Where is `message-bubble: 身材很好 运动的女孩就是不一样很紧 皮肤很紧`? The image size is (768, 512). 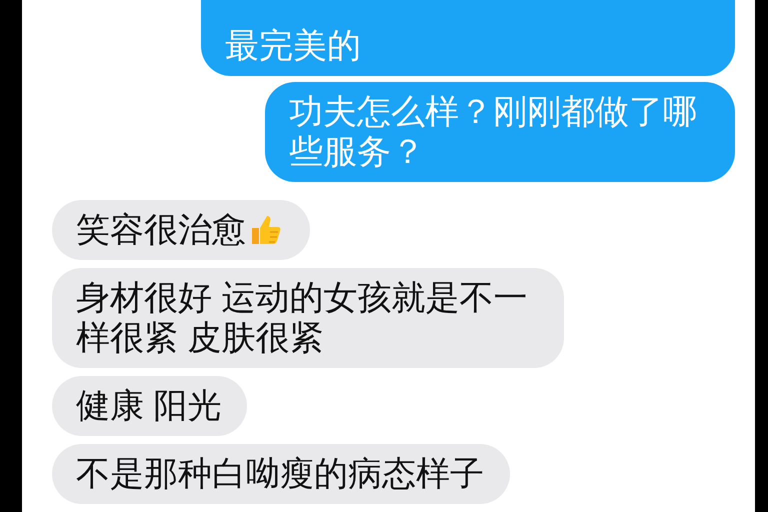 message-bubble: 身材很好 运动的女孩就是不一样很紧 皮肤很紧 is located at coordinates (308, 318).